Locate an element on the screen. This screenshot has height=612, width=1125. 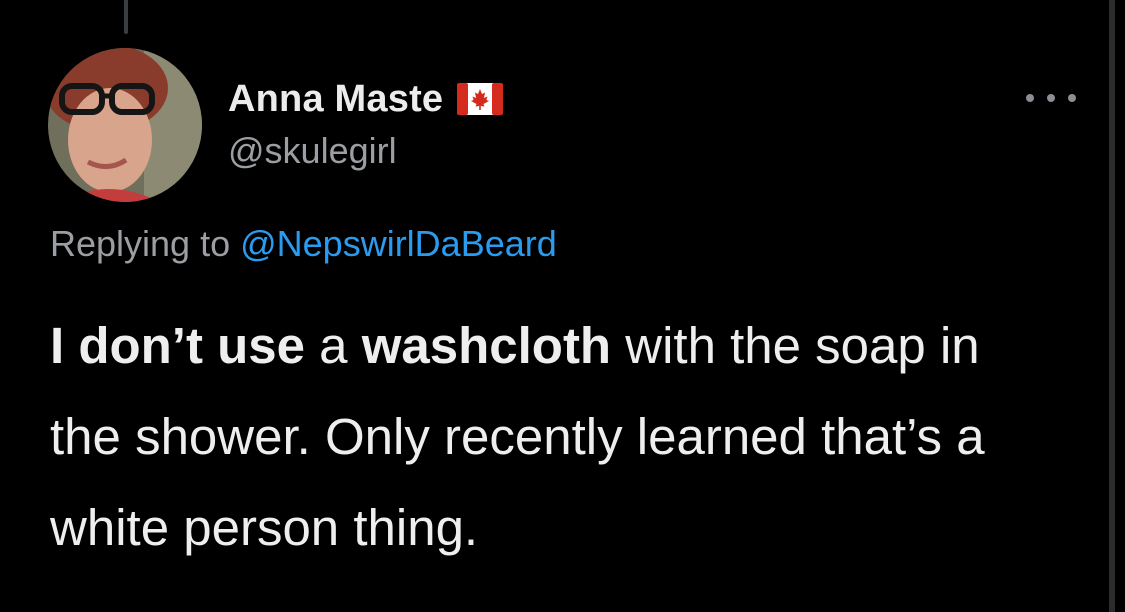
tweet-text-plain: a is located at coordinates (333, 345).